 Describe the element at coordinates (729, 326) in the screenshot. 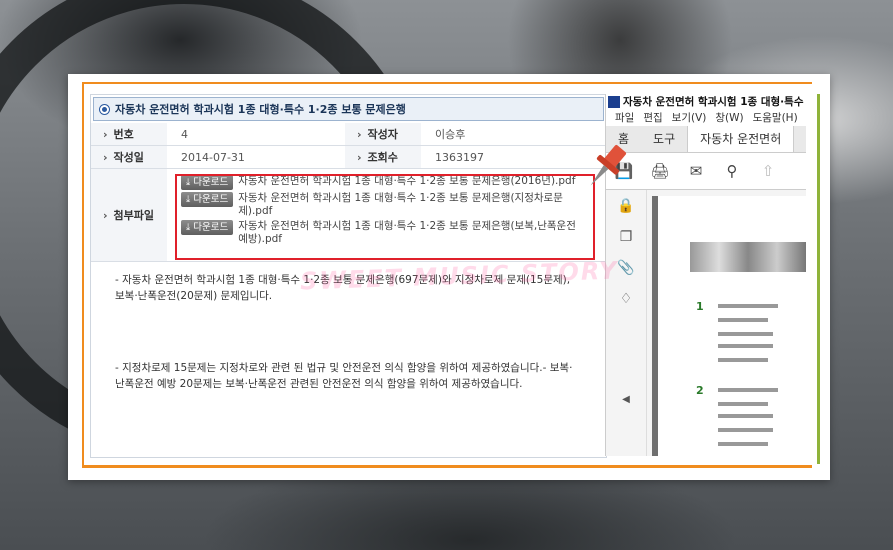

I see `pdf-page-preview: 1 2` at that location.